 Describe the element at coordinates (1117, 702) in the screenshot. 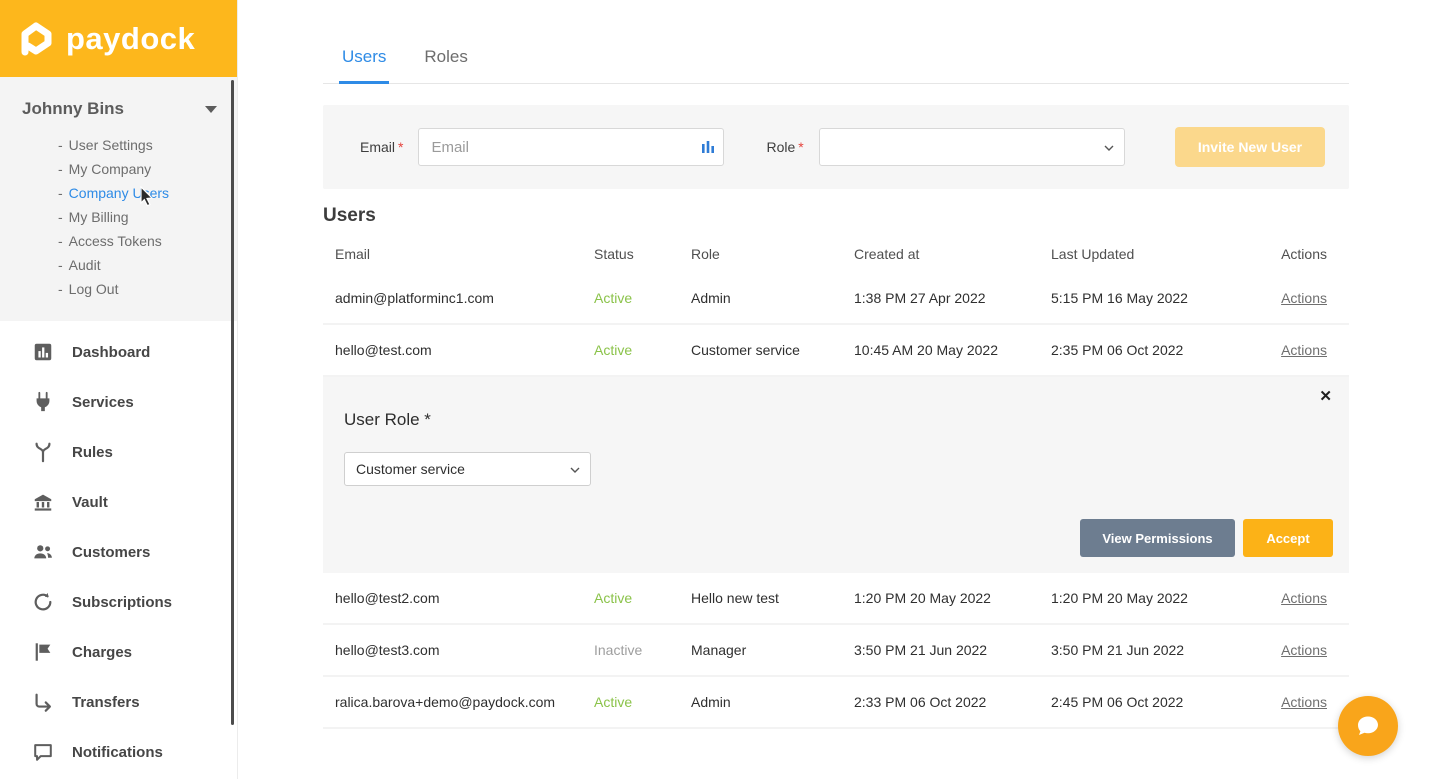

I see `cell-last-updated: 2:45 PM 06 Oct 2022` at that location.